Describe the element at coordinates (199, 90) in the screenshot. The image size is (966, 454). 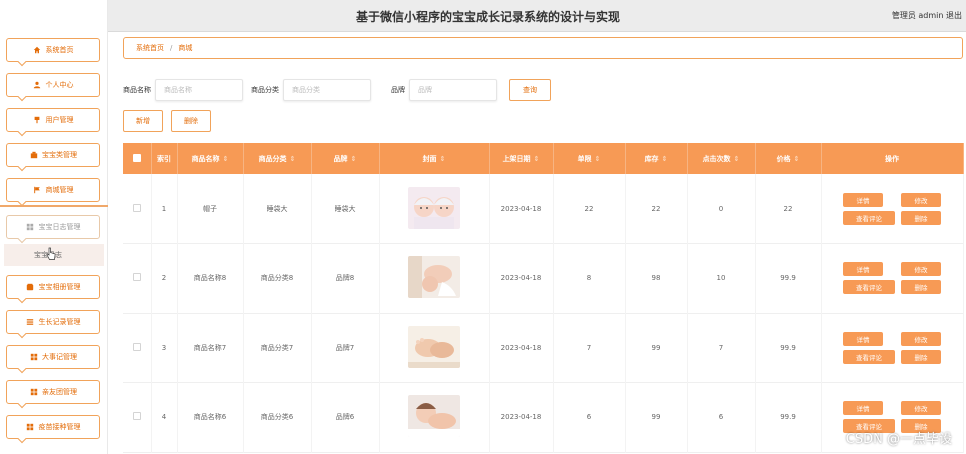
I see `product-name-input` at that location.